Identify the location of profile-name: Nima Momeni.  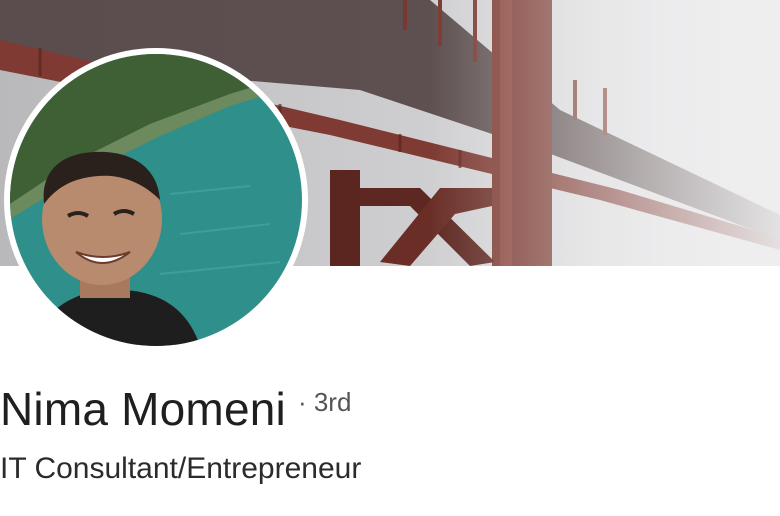
(143, 409).